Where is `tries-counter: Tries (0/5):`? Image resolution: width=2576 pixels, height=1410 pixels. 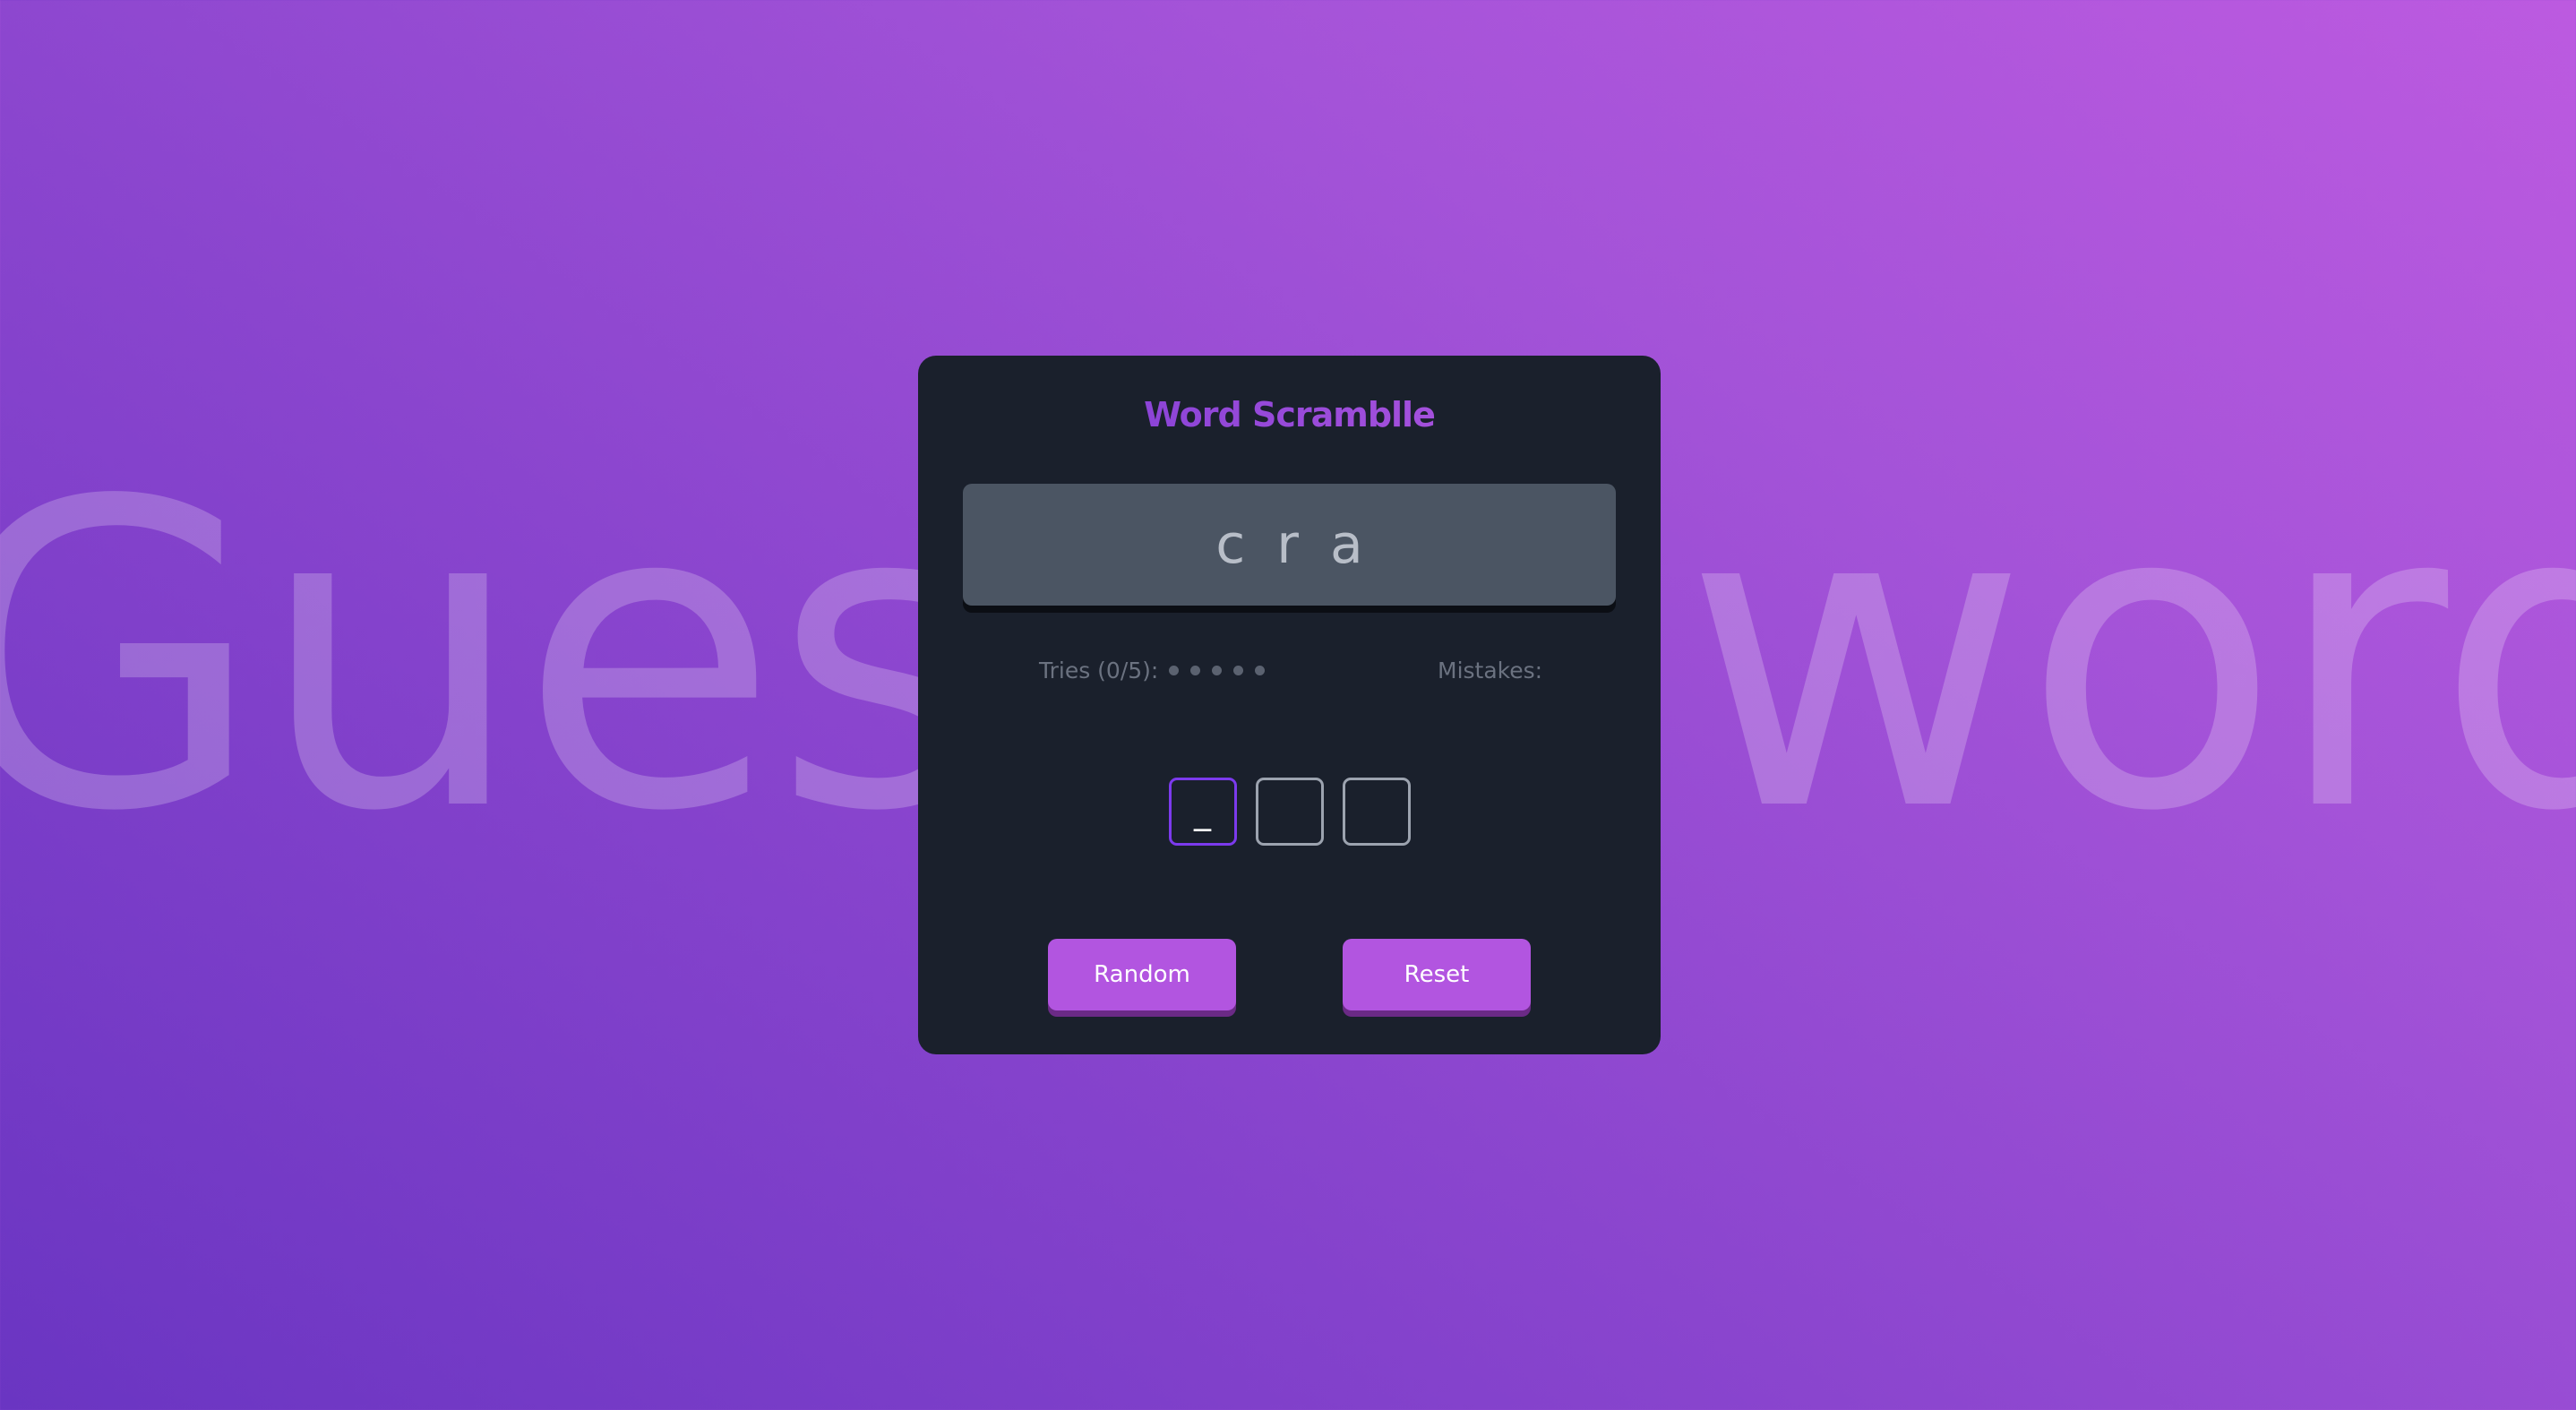
tries-counter: Tries (0/5): is located at coordinates (1152, 671).